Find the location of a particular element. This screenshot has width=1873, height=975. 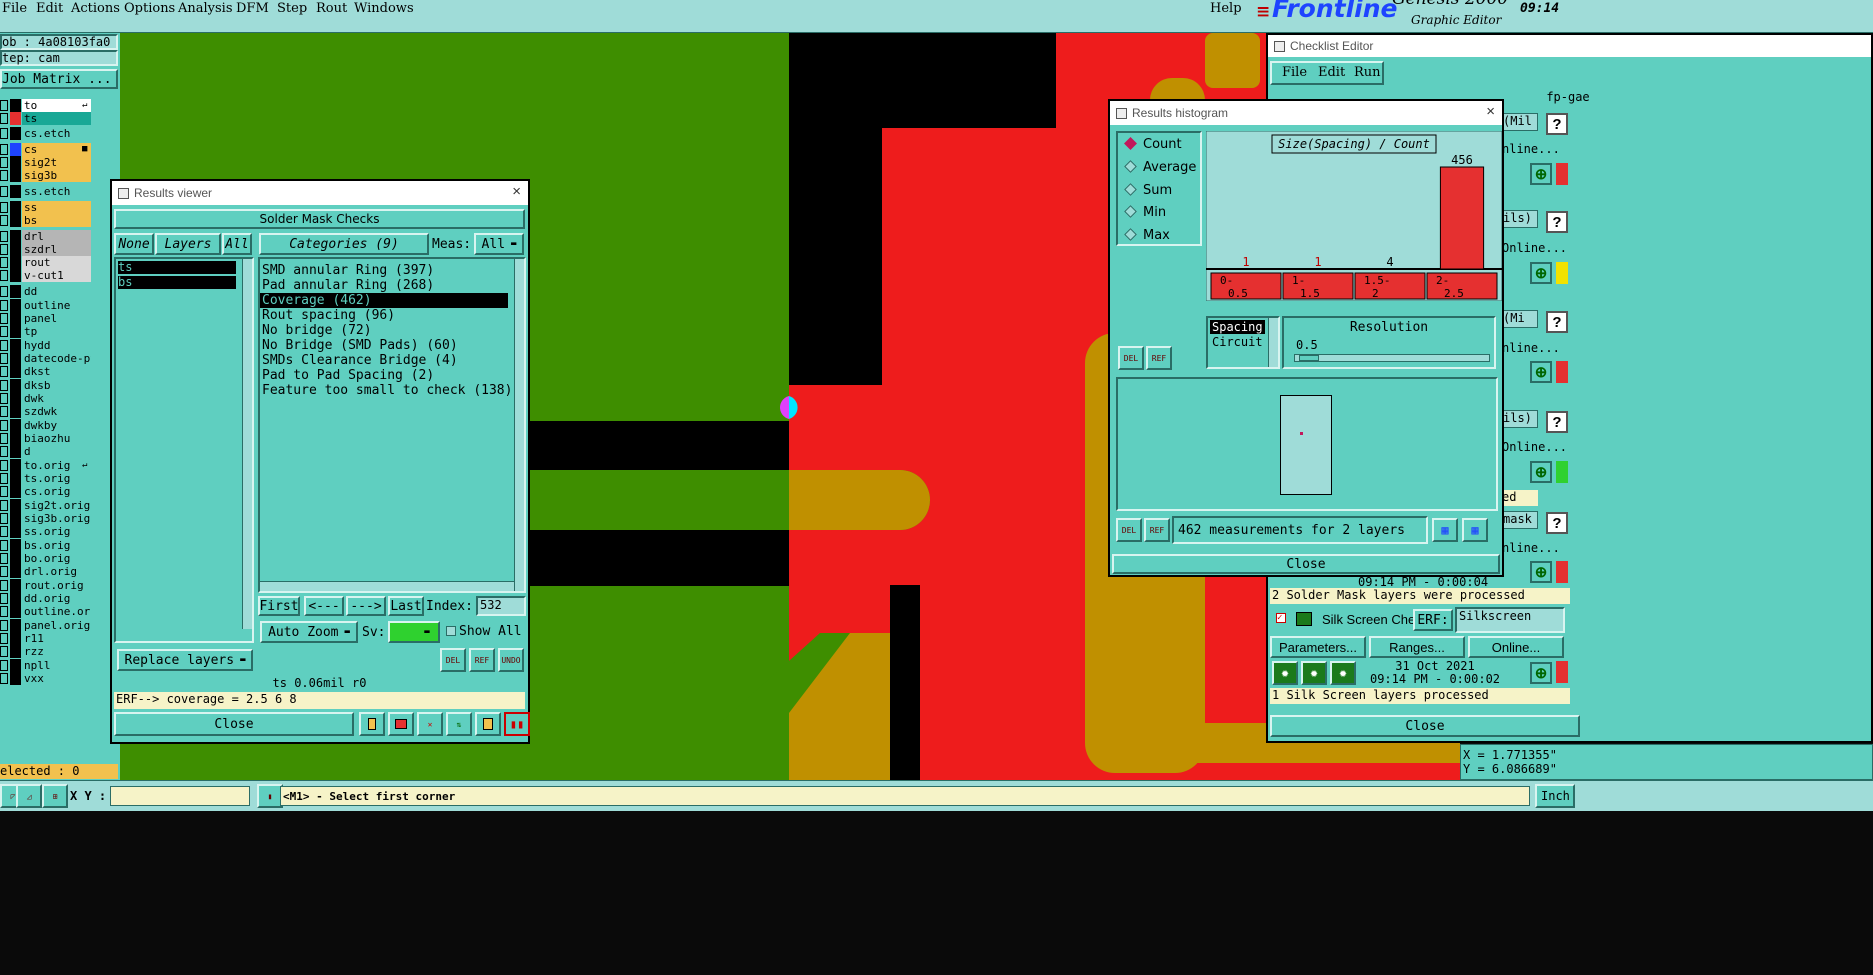

layer-name: cs is located at coordinates (56, 149).